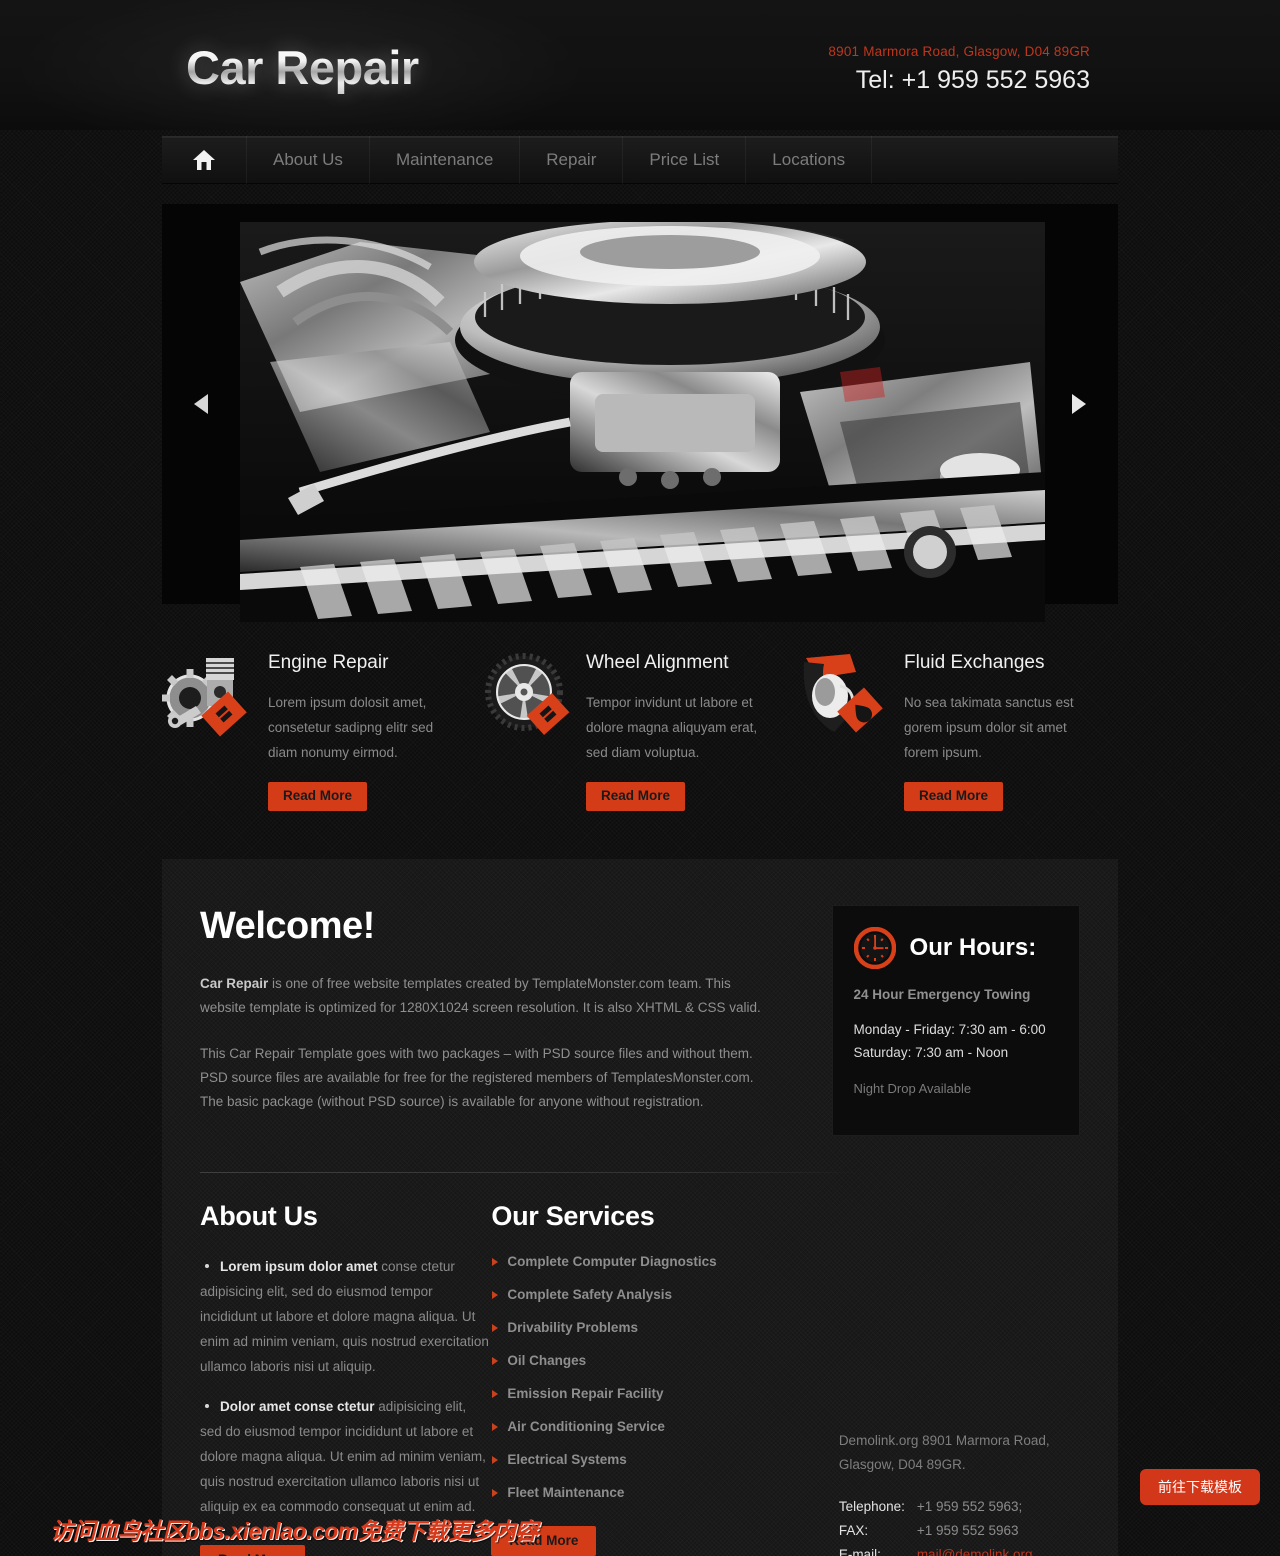 The image size is (1280, 1556). What do you see at coordinates (299, 1266) in the screenshot?
I see `about-item-bold: Lorem ipsum dolor amet` at bounding box center [299, 1266].